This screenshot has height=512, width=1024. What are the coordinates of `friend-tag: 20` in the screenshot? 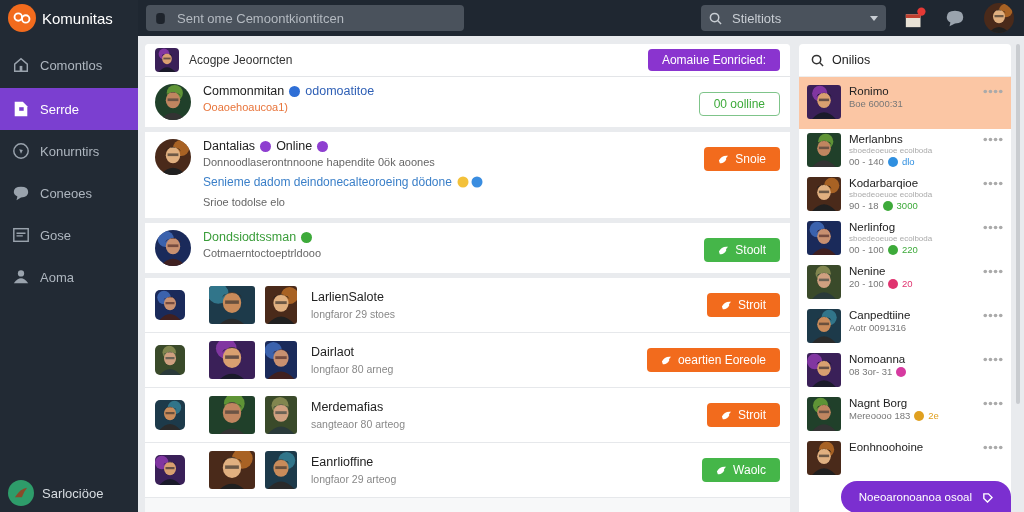 It's located at (907, 283).